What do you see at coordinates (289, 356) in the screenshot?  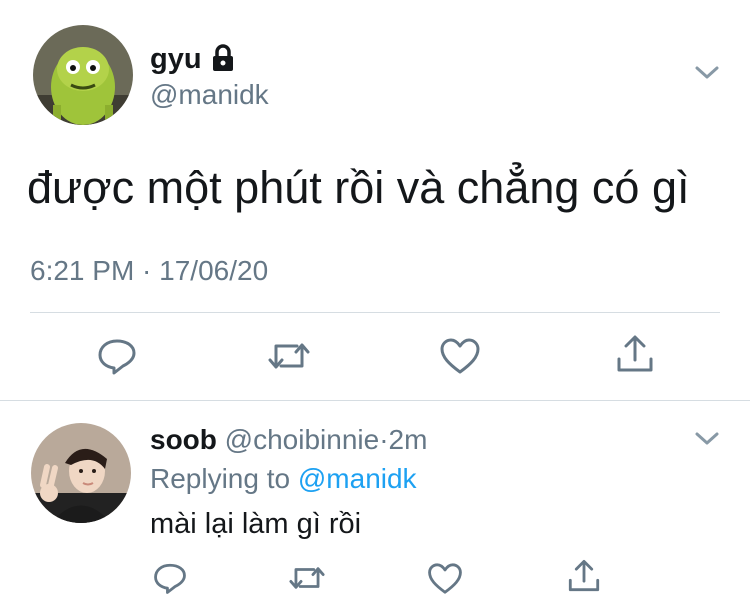 I see `retweet-icon` at bounding box center [289, 356].